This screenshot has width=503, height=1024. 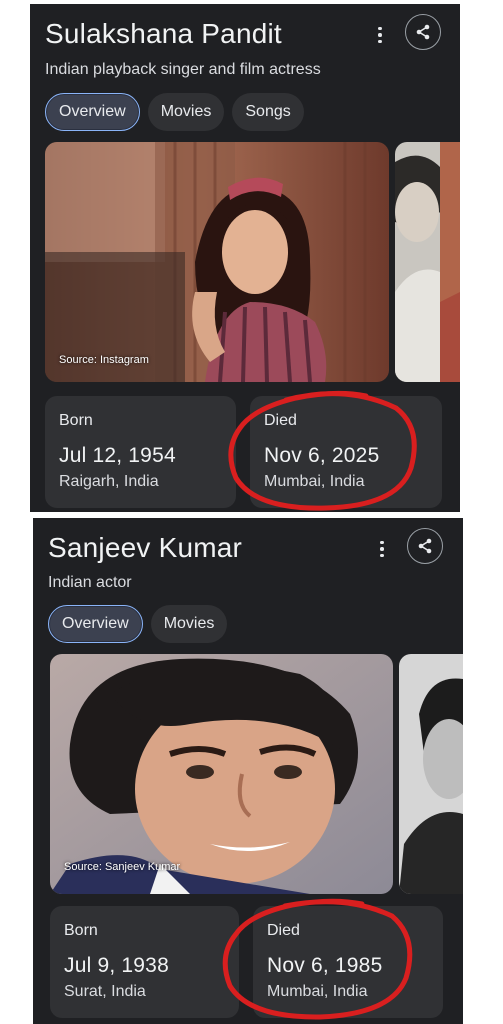 What do you see at coordinates (322, 455) in the screenshot?
I see `died-date: Nov 6, 2025` at bounding box center [322, 455].